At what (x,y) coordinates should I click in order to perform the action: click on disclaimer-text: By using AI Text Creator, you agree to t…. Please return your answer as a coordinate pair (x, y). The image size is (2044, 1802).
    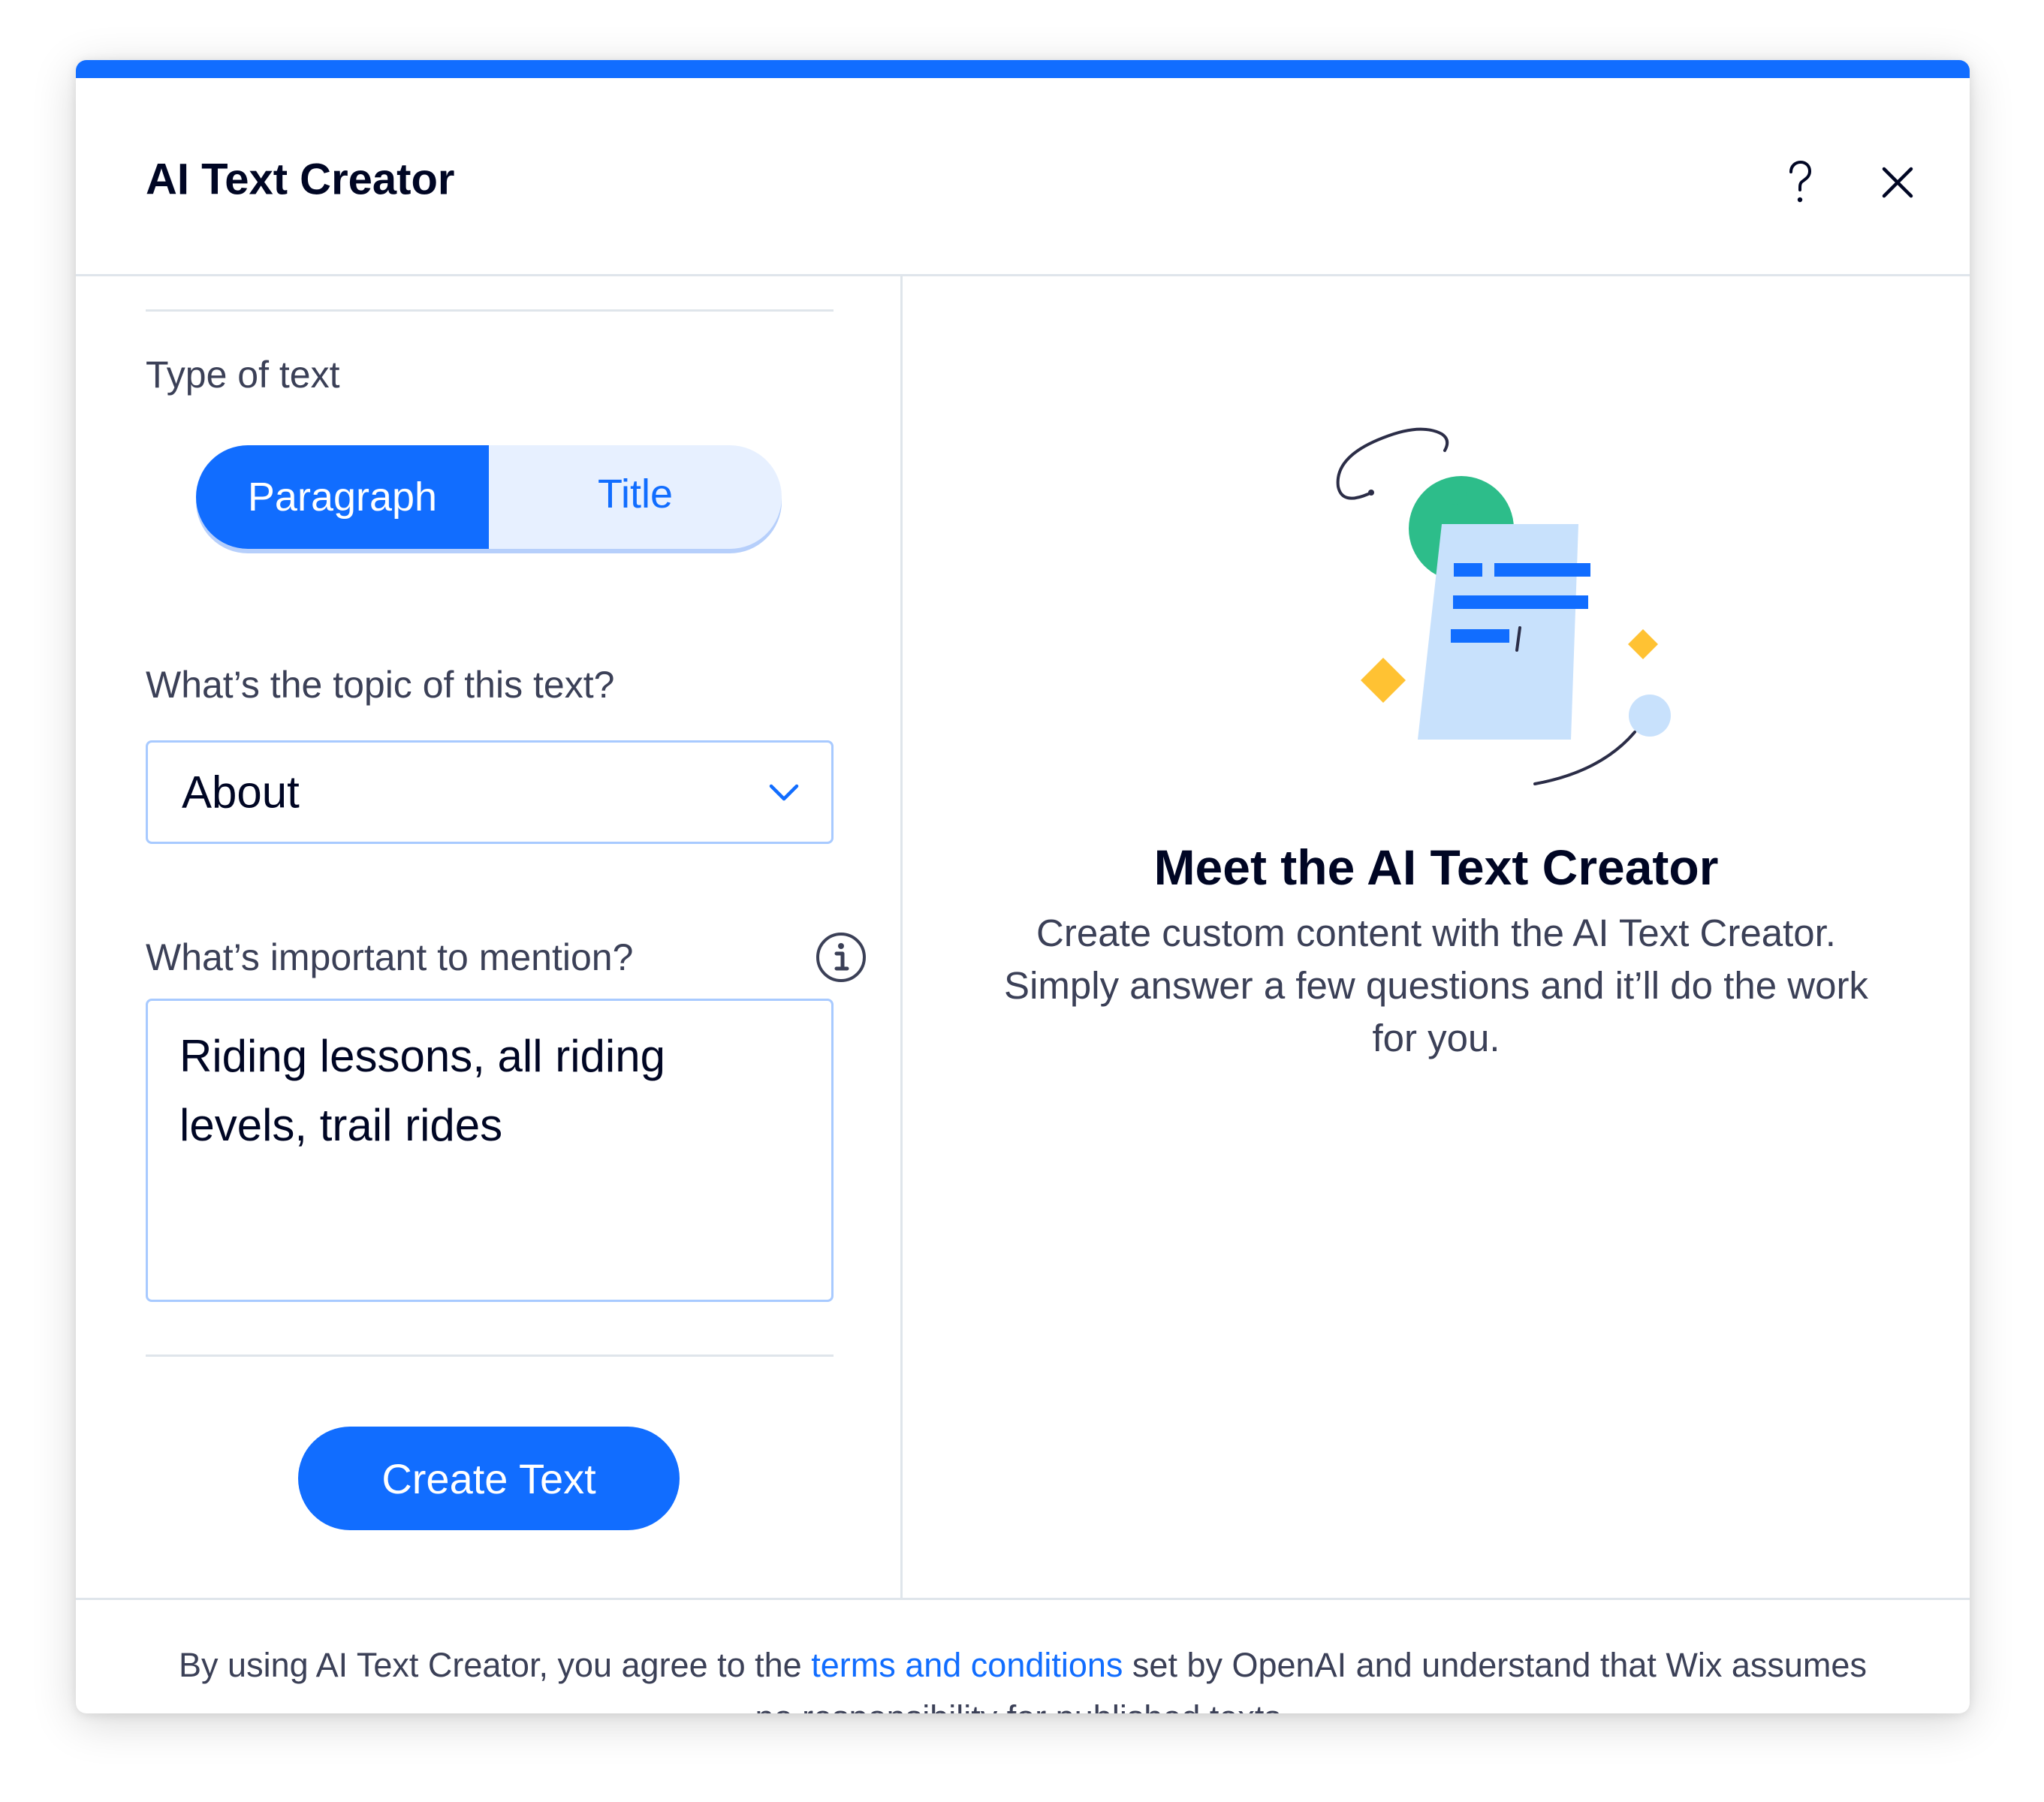
    Looking at the image, I should click on (1023, 1676).